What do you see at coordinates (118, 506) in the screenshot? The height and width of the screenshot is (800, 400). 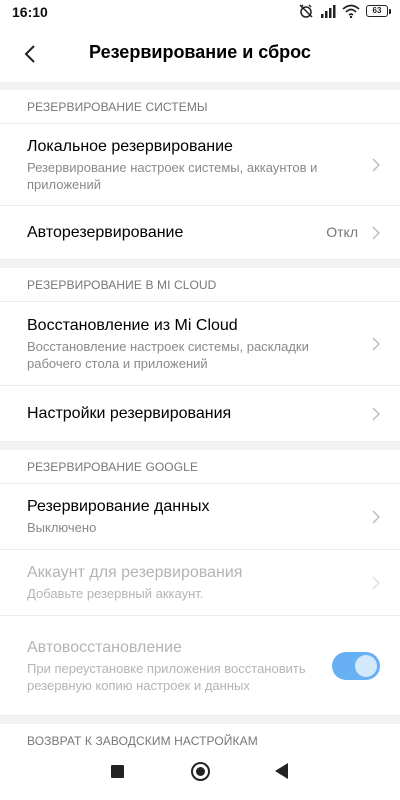 I see `item-title: Резервирование данных` at bounding box center [118, 506].